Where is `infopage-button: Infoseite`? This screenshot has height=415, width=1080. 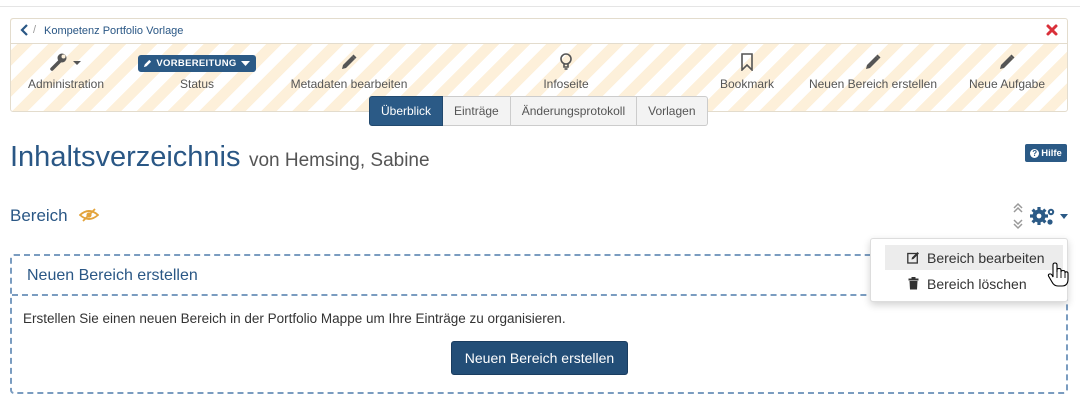 infopage-button: Infoseite is located at coordinates (566, 70).